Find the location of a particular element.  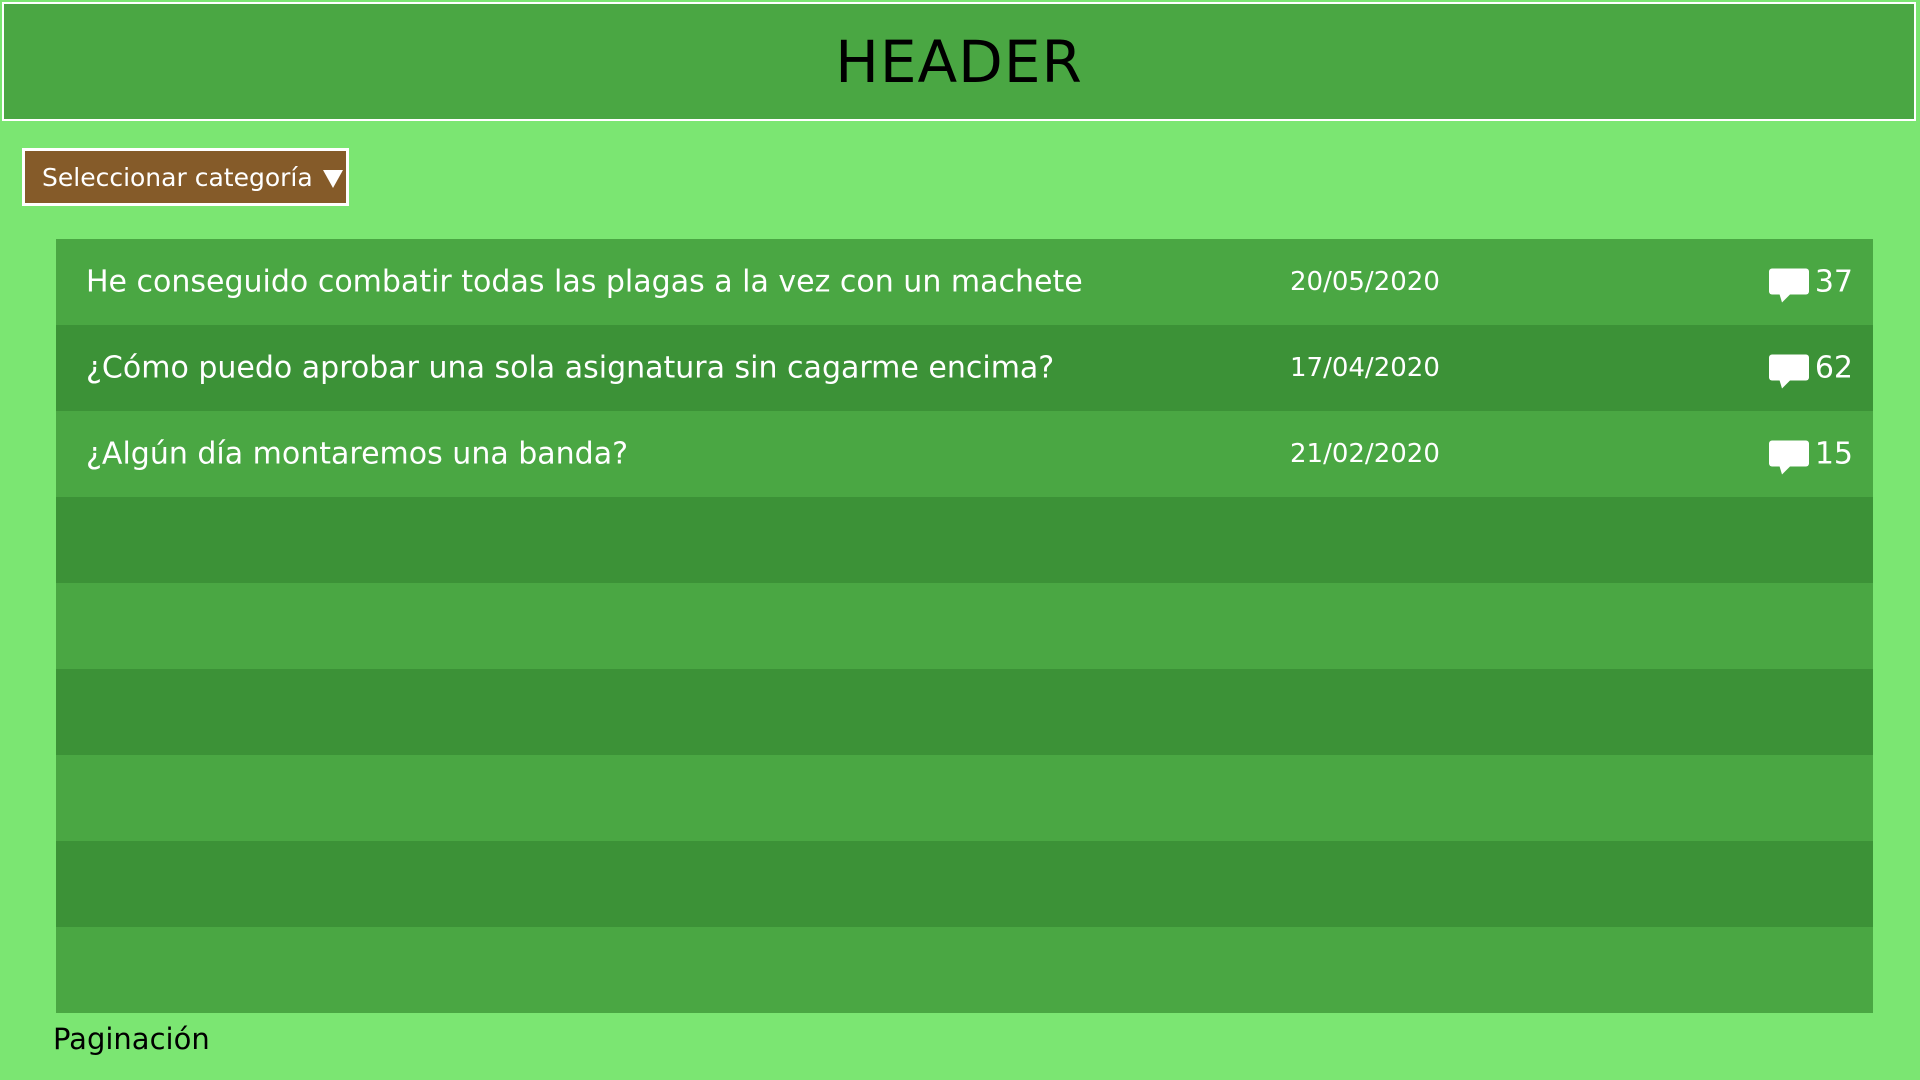

topic-comments: 62 is located at coordinates (1810, 369).